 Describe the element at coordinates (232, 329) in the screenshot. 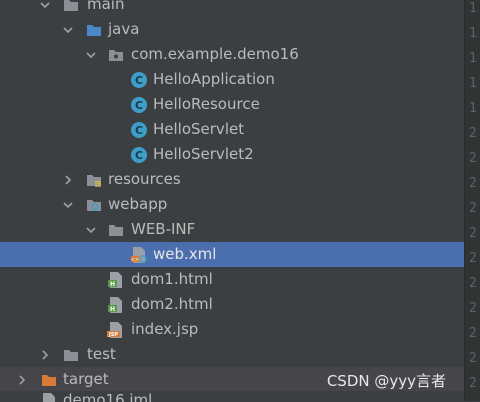

I see `tree-row-jsp: JSP index.jsp` at that location.